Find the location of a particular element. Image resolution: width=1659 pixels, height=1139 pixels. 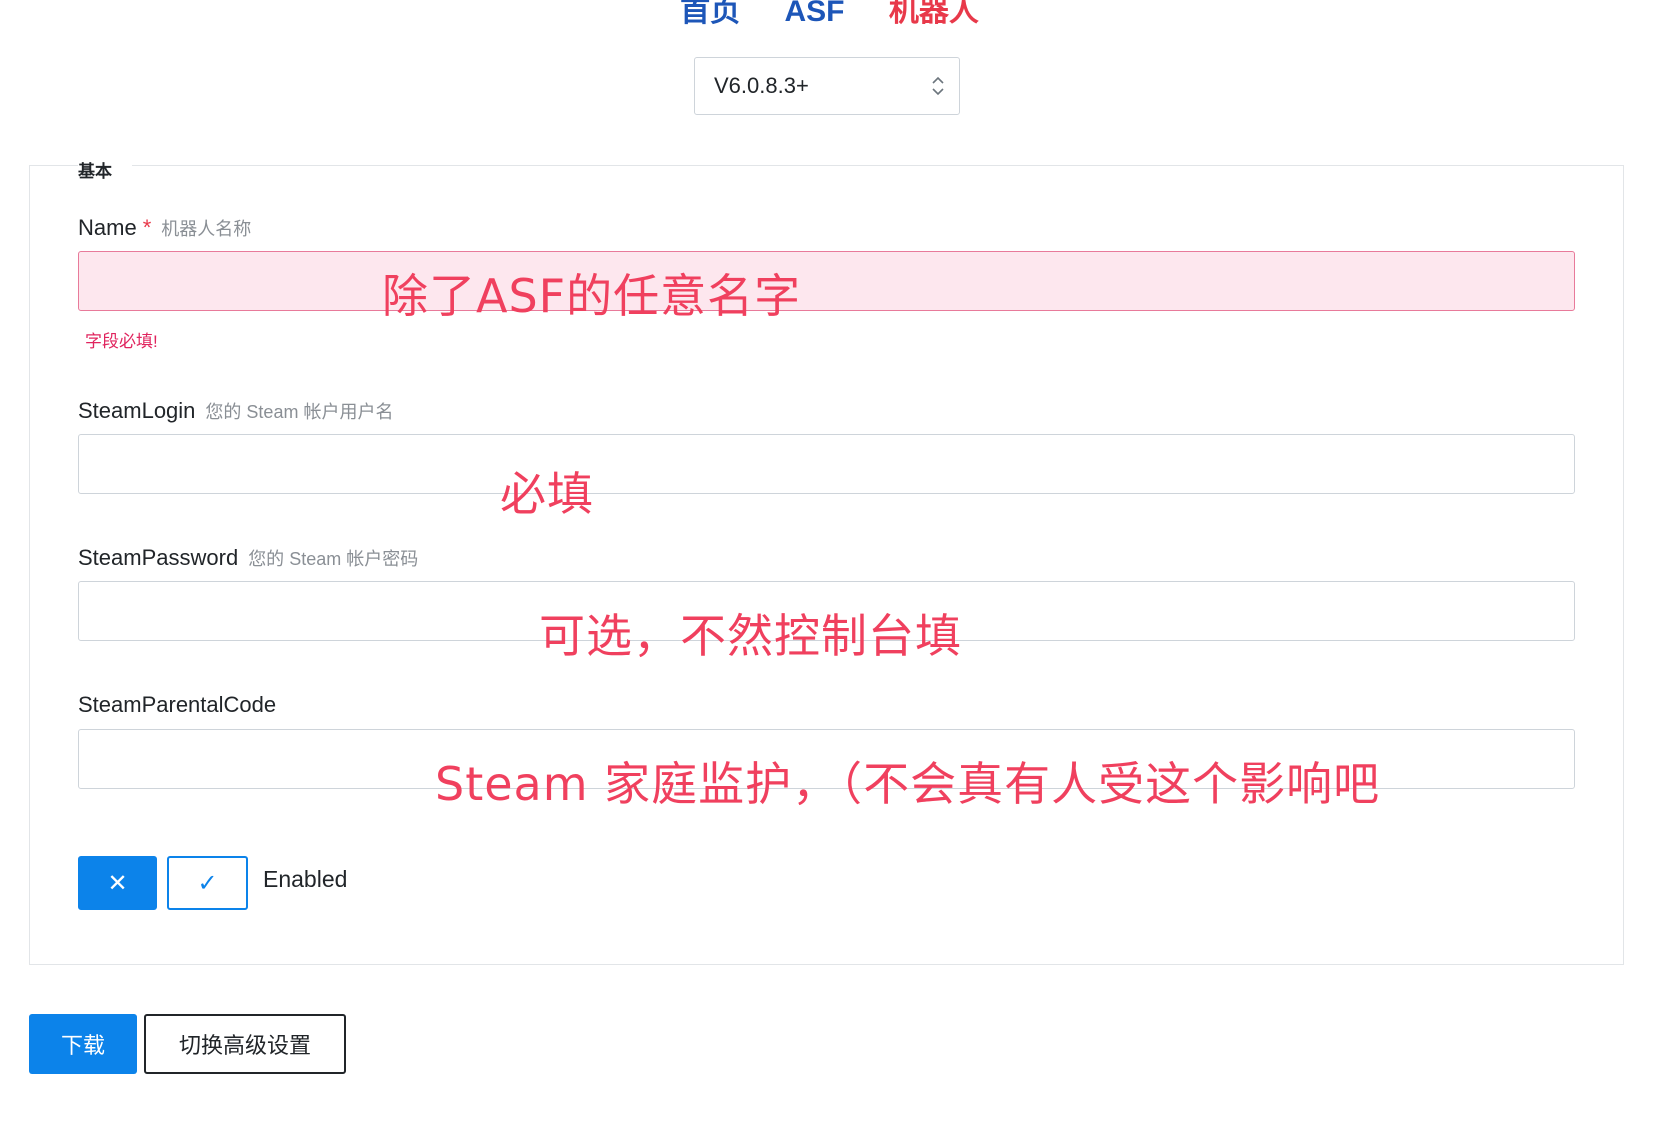

enabled-off-button: ✕ is located at coordinates (117, 883).